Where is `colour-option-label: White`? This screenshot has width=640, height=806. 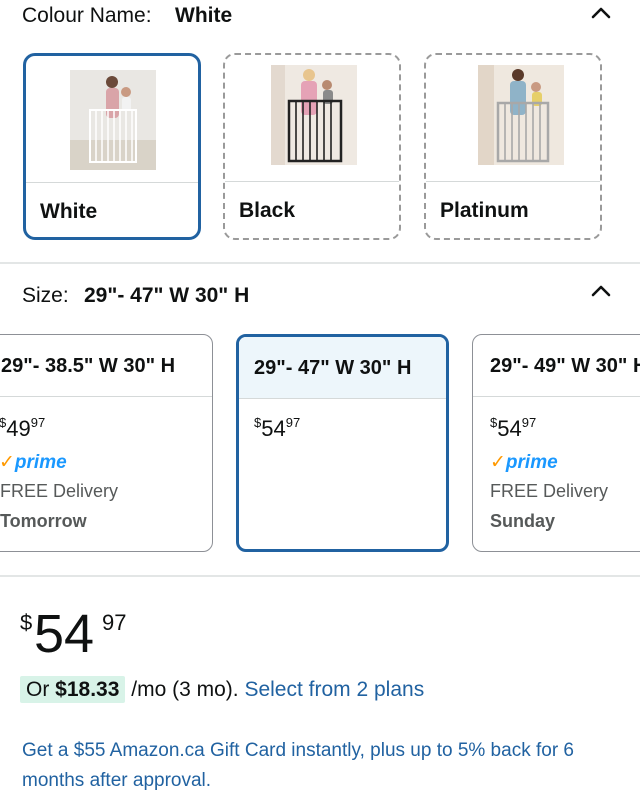 colour-option-label: White is located at coordinates (69, 211).